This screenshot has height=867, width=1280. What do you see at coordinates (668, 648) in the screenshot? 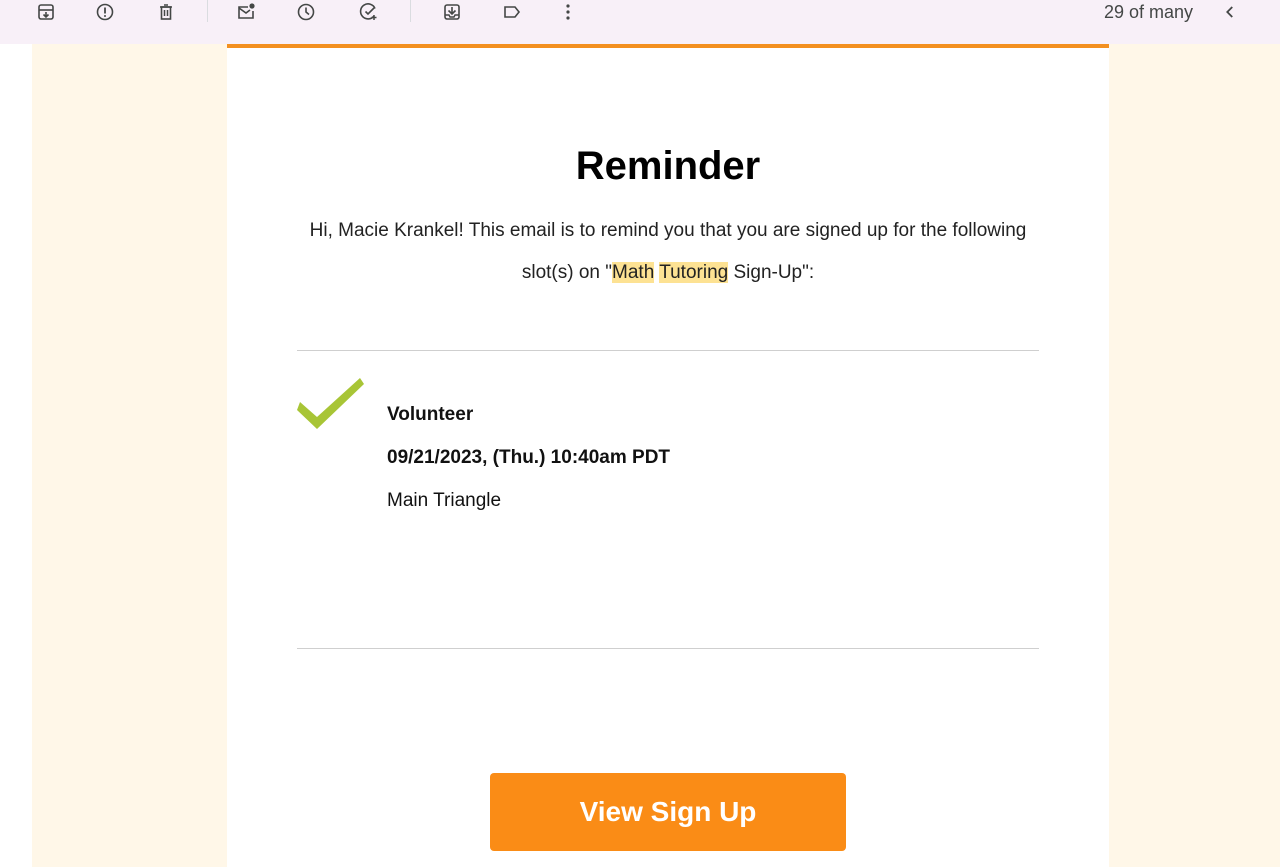
I see `divider-bottom` at bounding box center [668, 648].